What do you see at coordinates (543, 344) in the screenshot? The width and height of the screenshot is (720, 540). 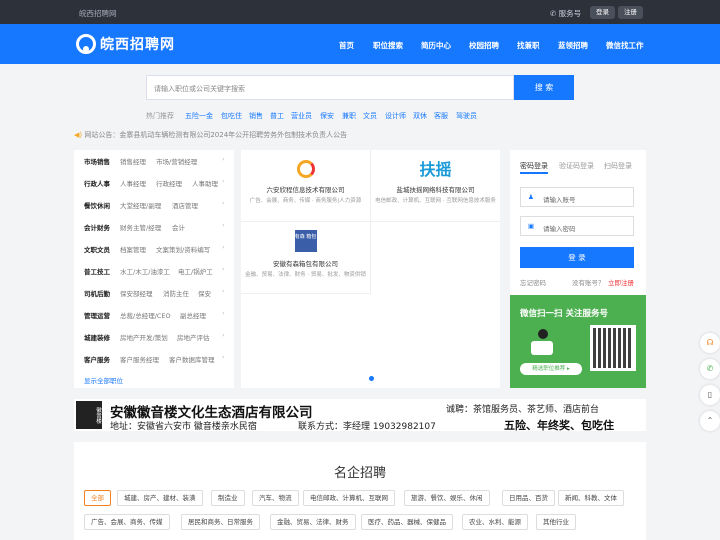 I see `person-illustration-icon` at bounding box center [543, 344].